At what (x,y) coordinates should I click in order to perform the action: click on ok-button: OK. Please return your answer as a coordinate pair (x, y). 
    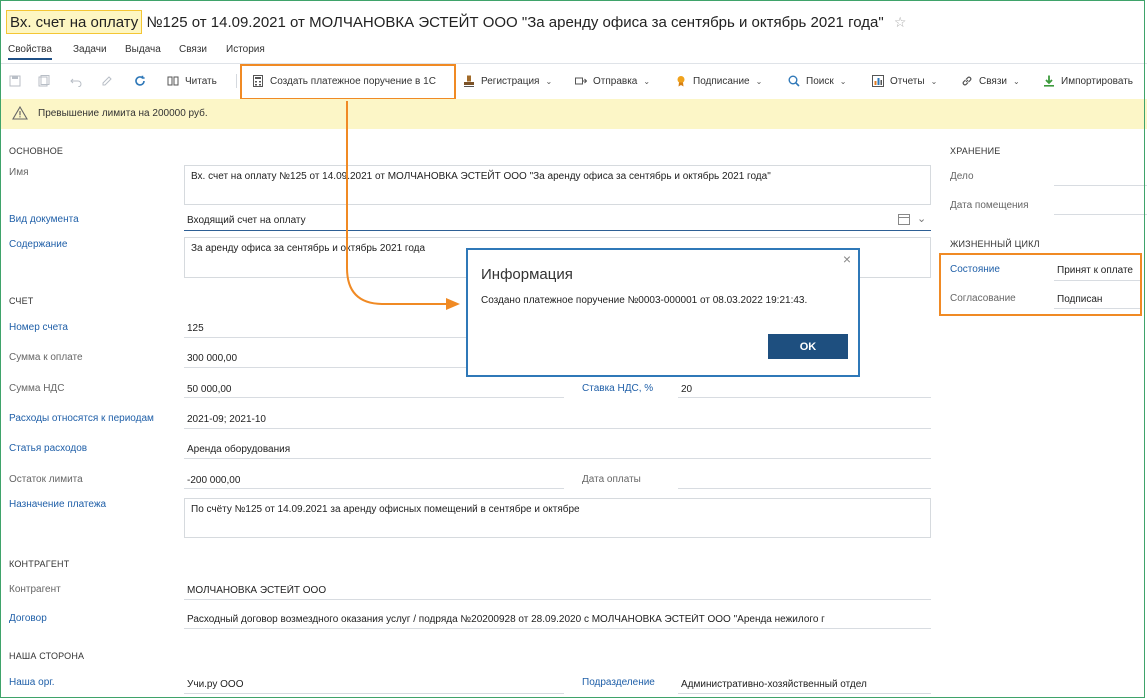
    Looking at the image, I should click on (808, 346).